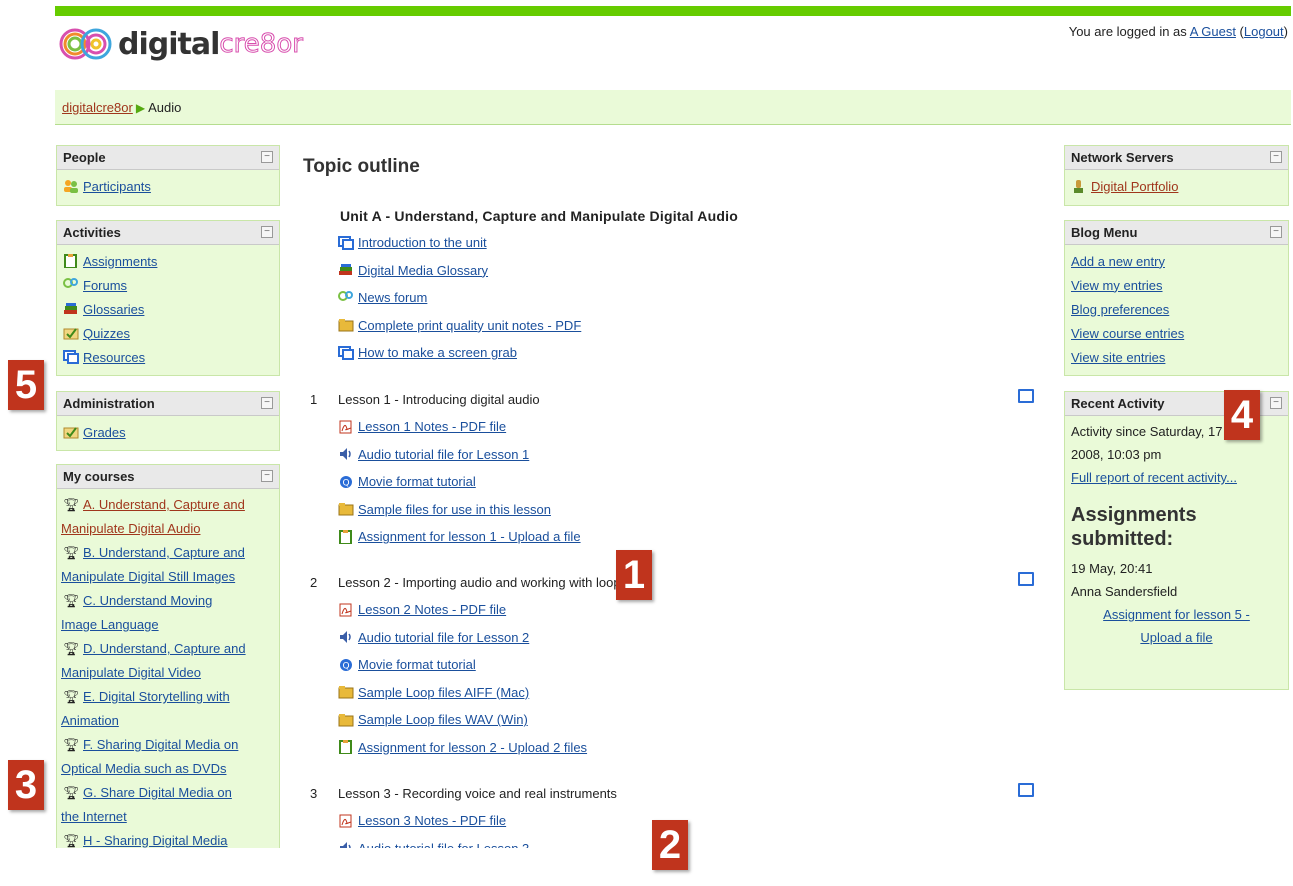  Describe the element at coordinates (1127, 333) in the screenshot. I see `blog-course-entries-link: View course entries` at that location.